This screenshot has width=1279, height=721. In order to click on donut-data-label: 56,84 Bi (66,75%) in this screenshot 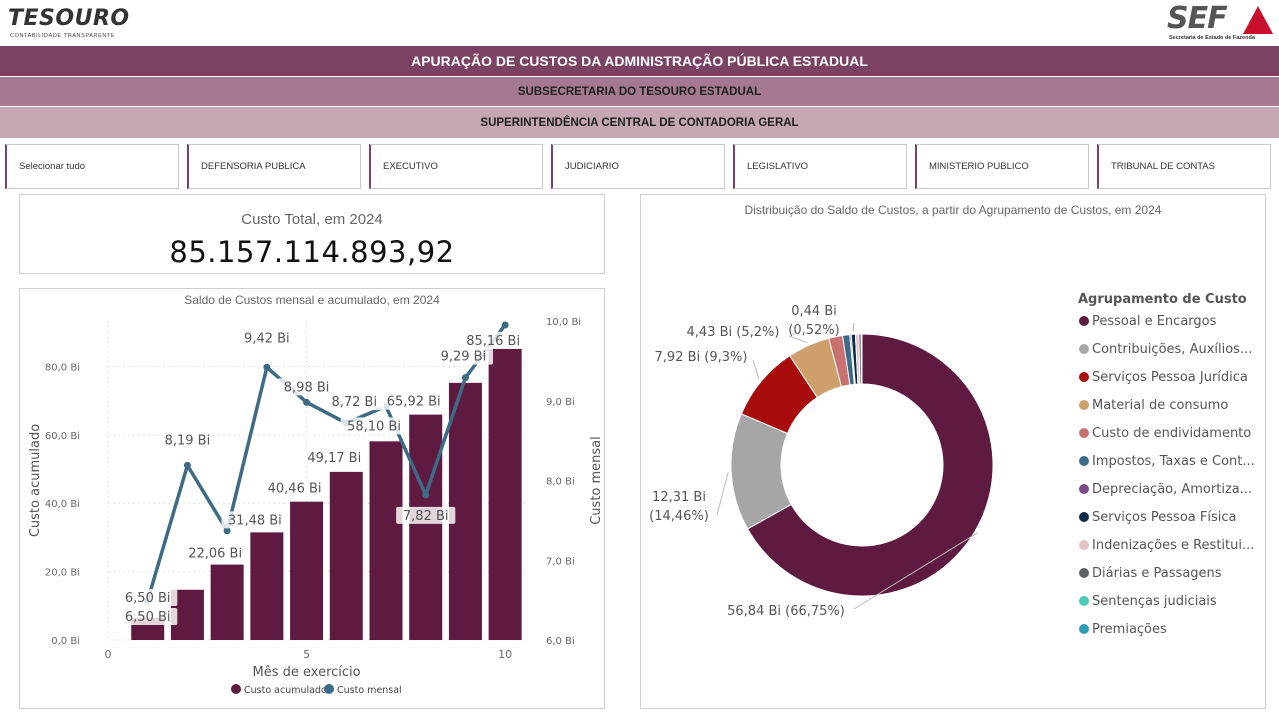, I will do `click(786, 611)`.